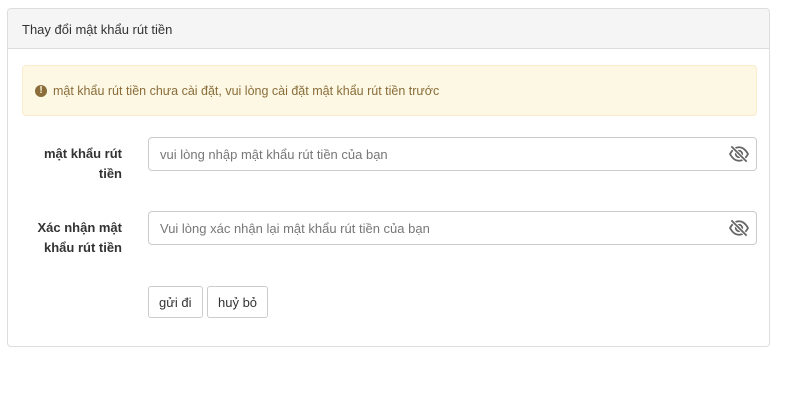 This screenshot has height=400, width=800. I want to click on cancel-button: huỷ bỏ, so click(238, 302).